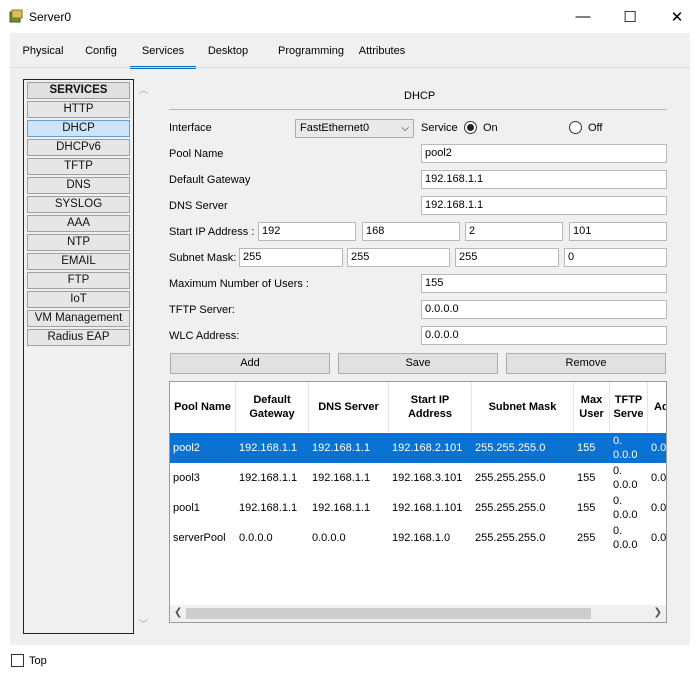 The image size is (700, 685). I want to click on table-horizontal-scrollbar: ❮ ❯, so click(418, 613).